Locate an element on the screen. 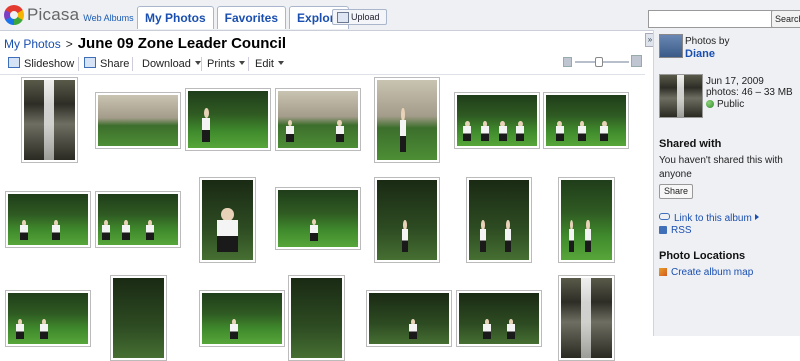 The width and height of the screenshot is (800, 361). album-photo-count: photos: 46 – 33 MB is located at coordinates (749, 92).